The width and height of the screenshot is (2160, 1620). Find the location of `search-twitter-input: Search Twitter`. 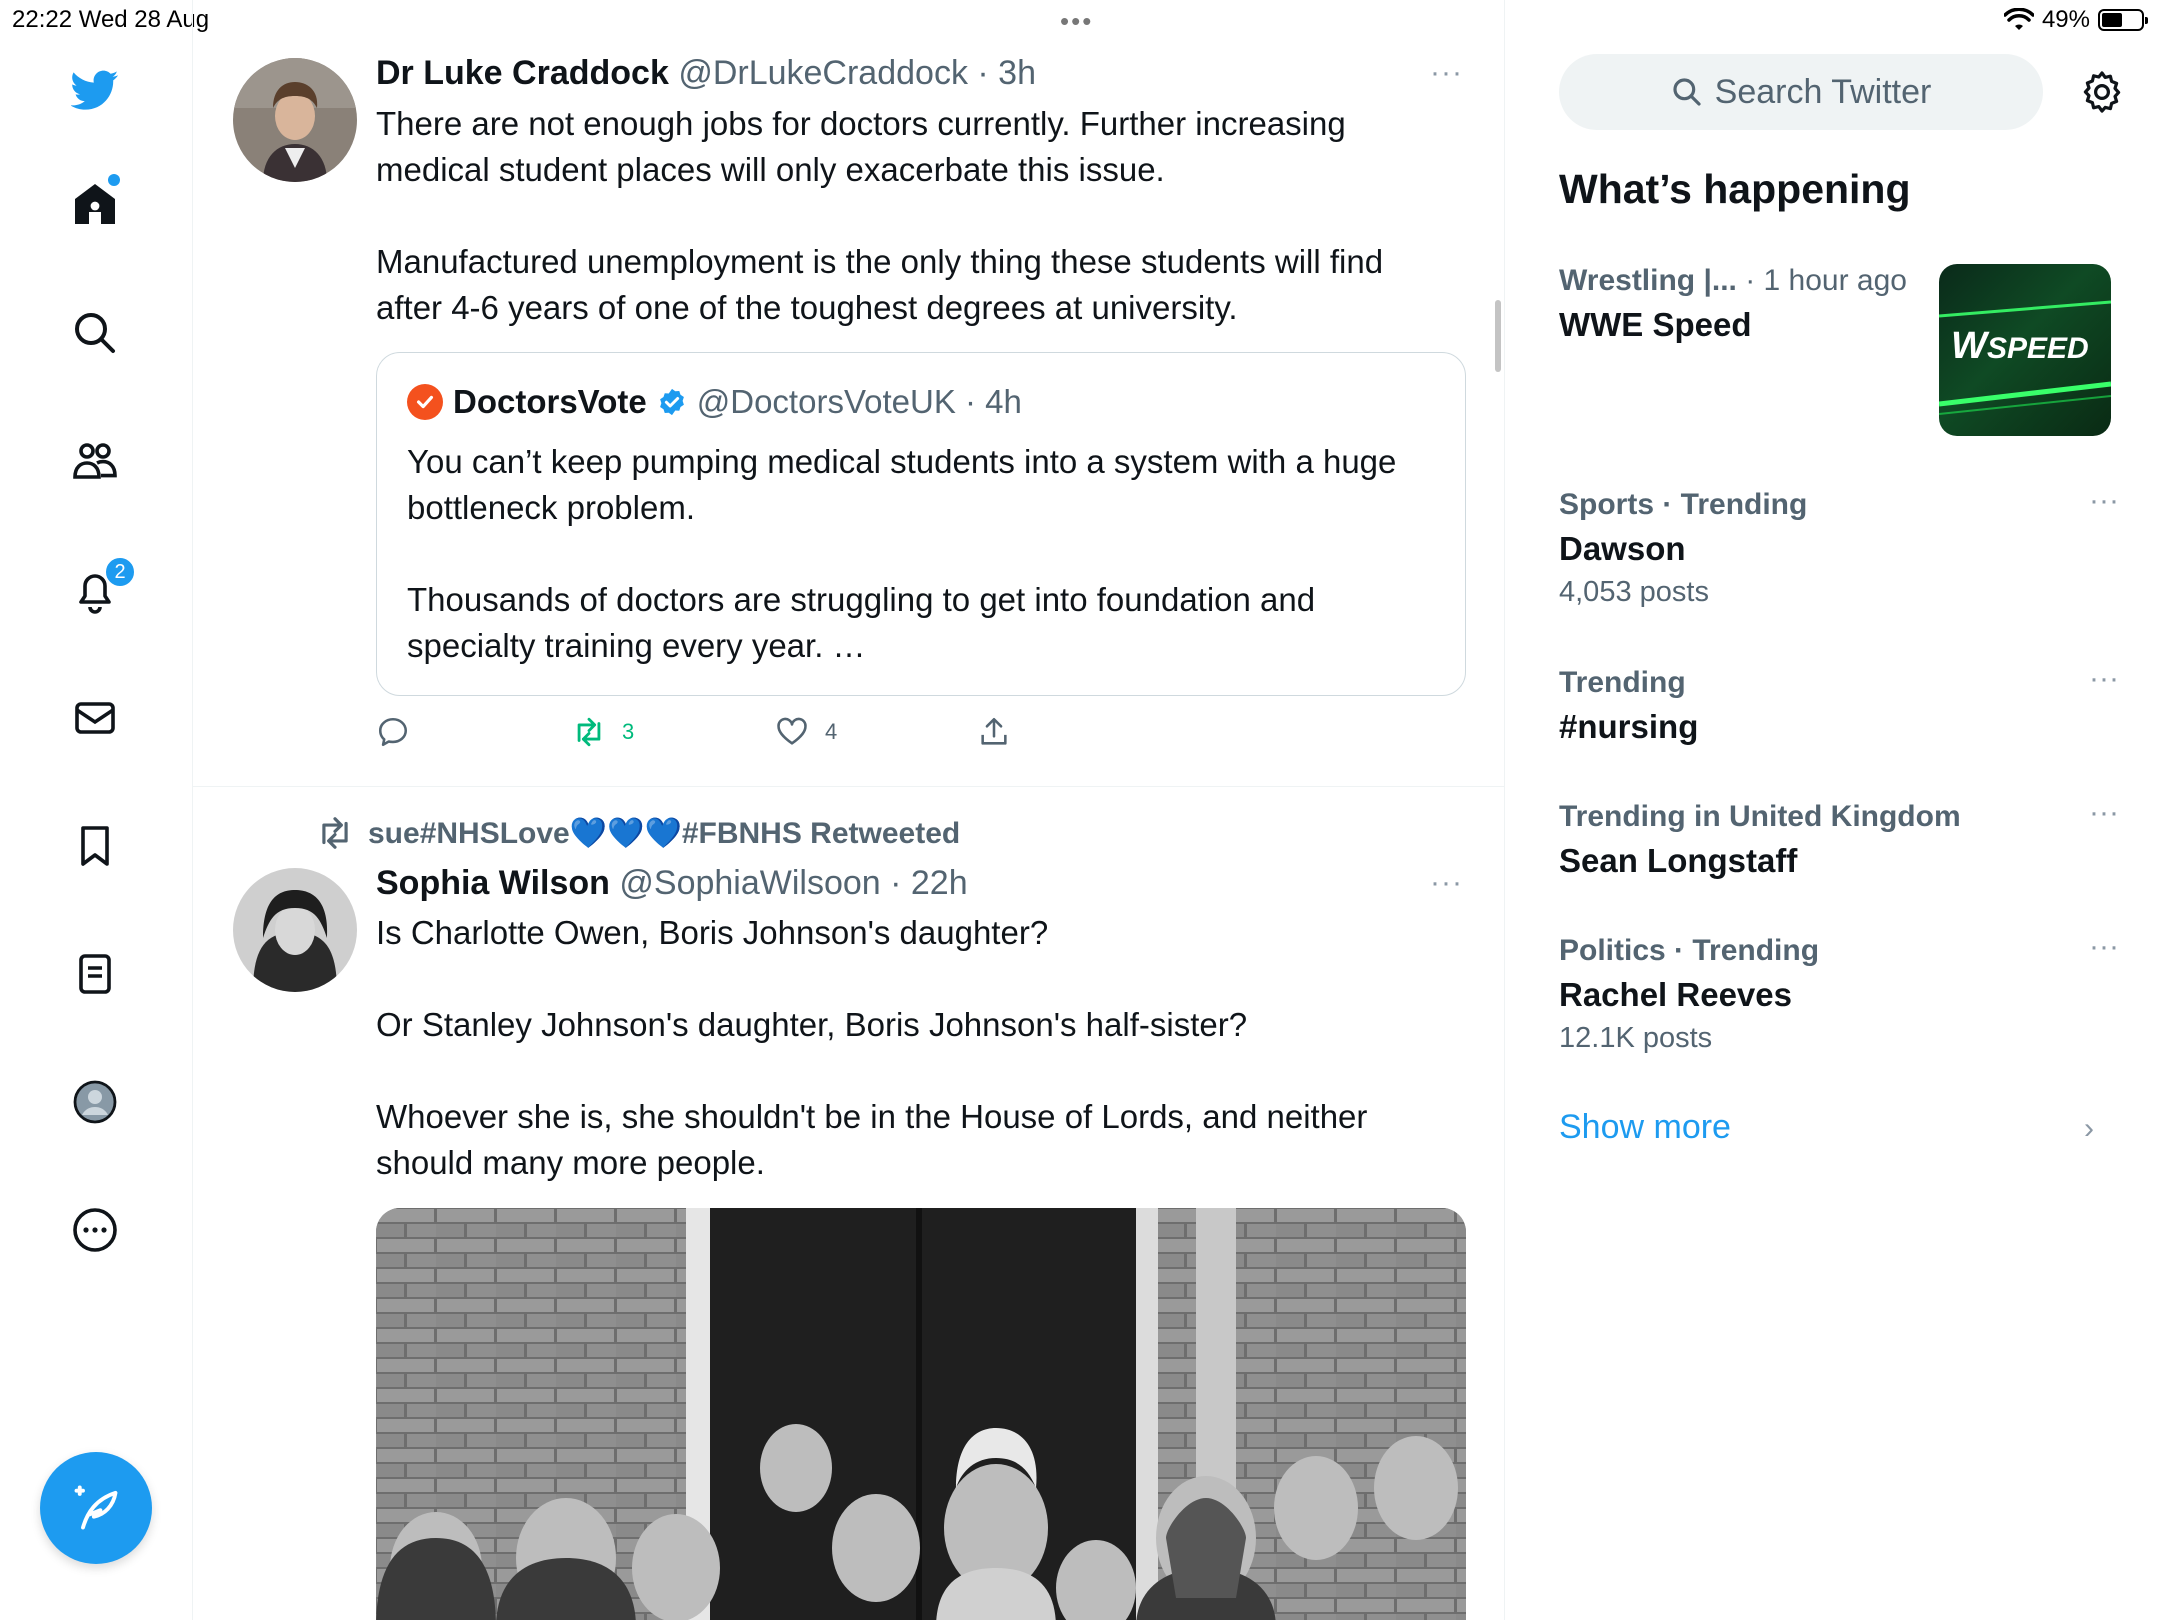

search-twitter-input: Search Twitter is located at coordinates (1801, 92).